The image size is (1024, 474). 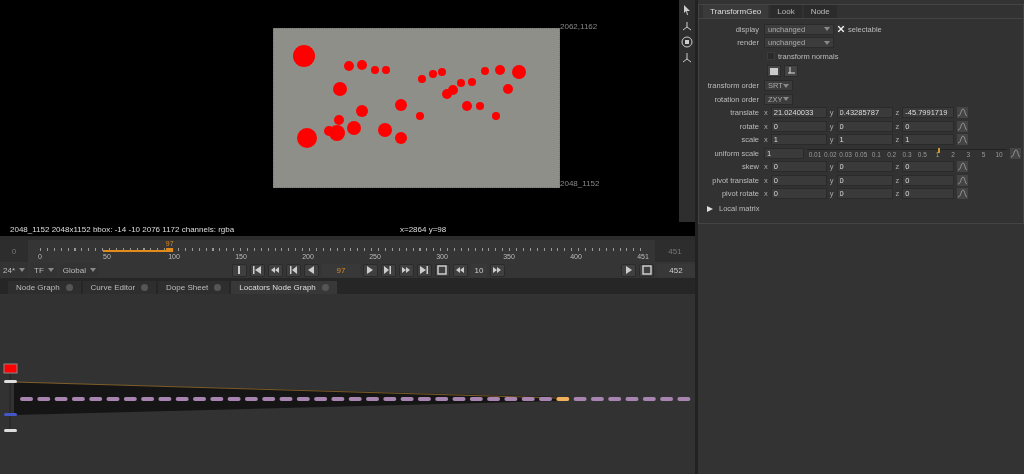 I want to click on axis-icon, so click(x=791, y=71).